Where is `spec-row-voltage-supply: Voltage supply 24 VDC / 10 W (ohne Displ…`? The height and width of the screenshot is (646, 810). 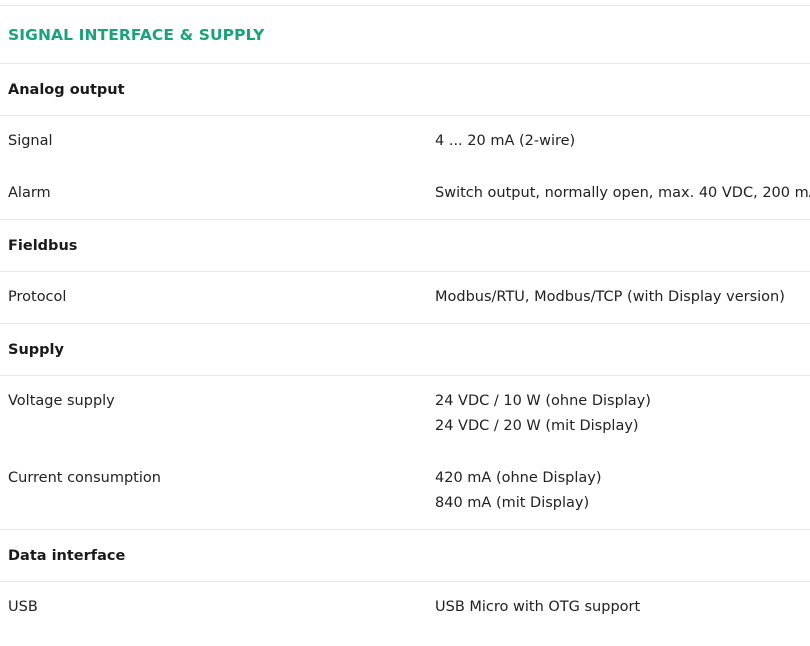
spec-row-voltage-supply: Voltage supply 24 VDC / 10 W (ohne Displ… is located at coordinates (405, 414).